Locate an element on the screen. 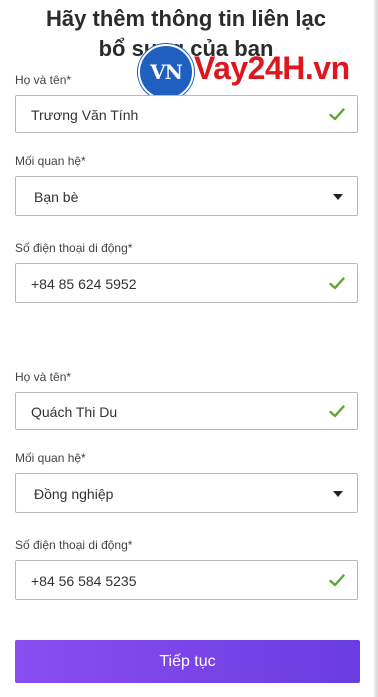  phone-value: +84 85 624 5952 is located at coordinates (84, 284).